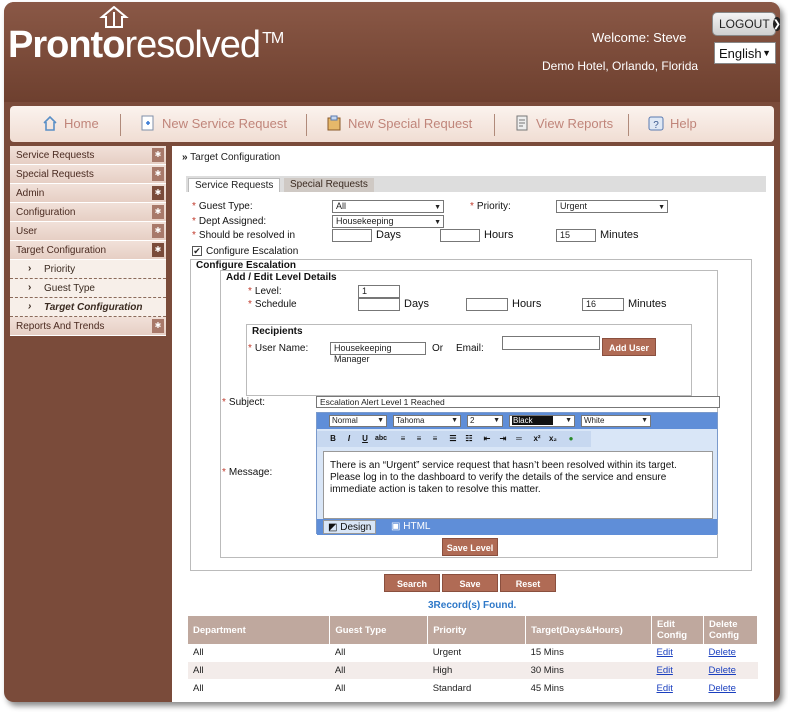 The width and height of the screenshot is (788, 712). I want to click on nav-home: Home, so click(70, 123).